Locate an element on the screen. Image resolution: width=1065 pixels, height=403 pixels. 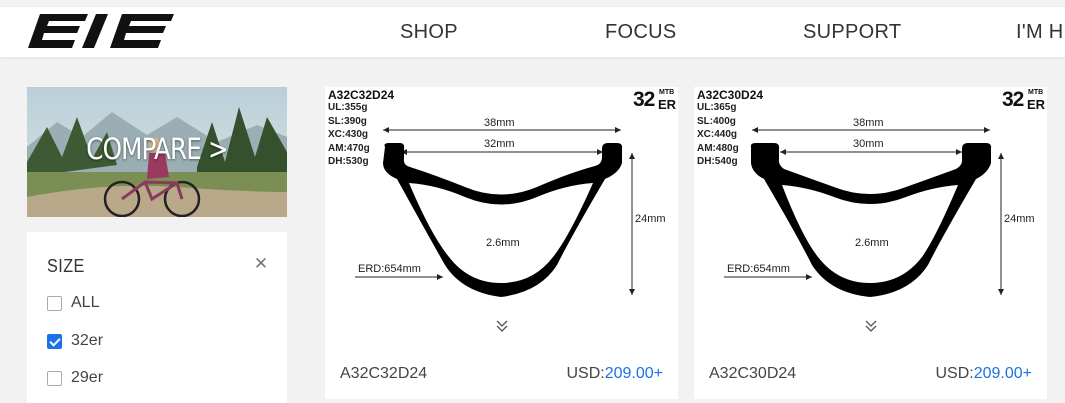
size-filter-title: SIZE is located at coordinates (66, 266).